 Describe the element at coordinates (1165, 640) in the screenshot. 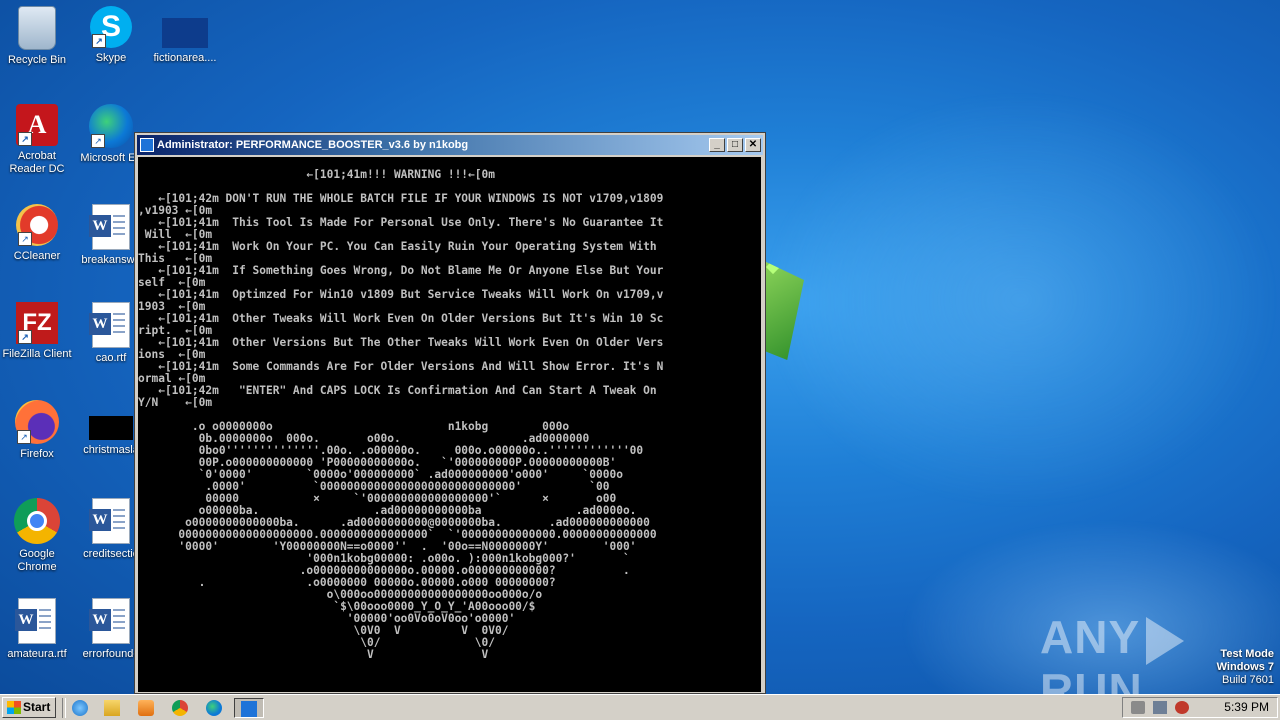

I see `play-icon` at that location.